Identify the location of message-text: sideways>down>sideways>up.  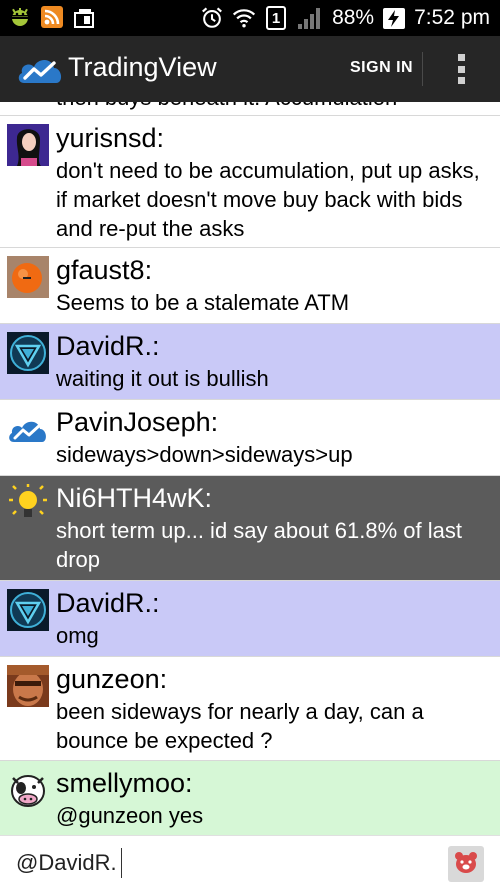
(204, 454).